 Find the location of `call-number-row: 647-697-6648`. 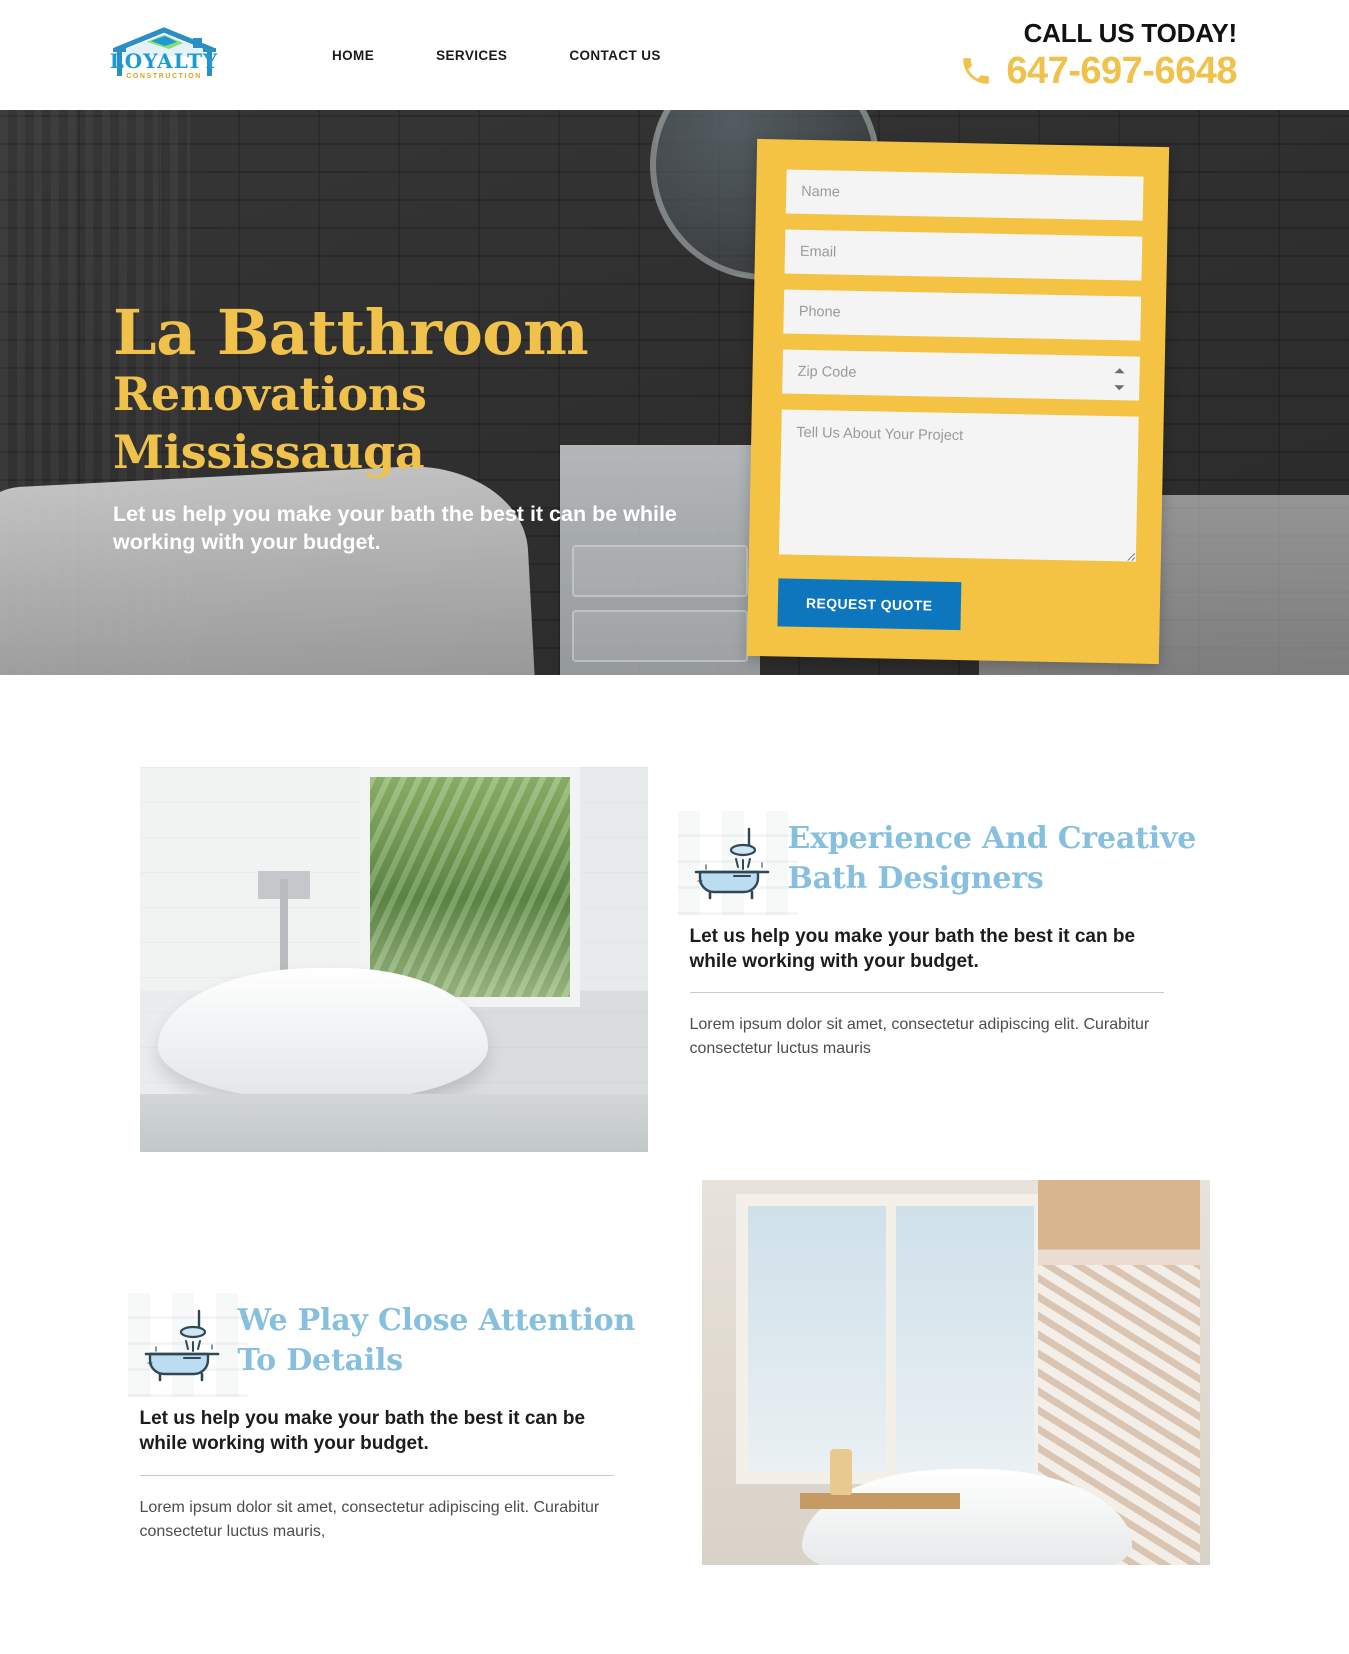

call-number-row: 647-697-6648 is located at coordinates (1098, 71).